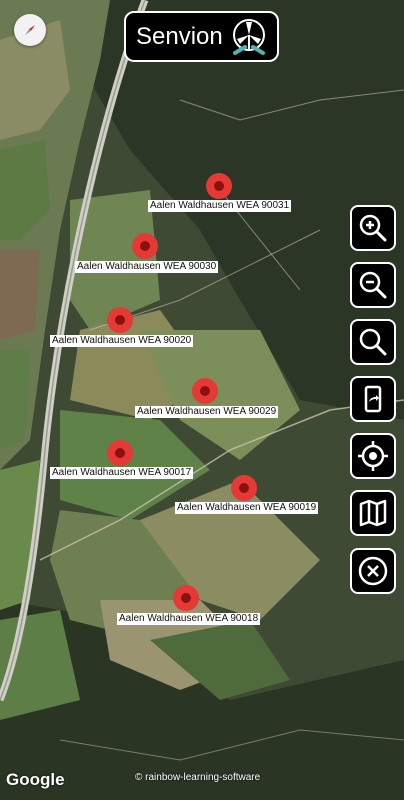 The width and height of the screenshot is (404, 800). I want to click on share-button, so click(373, 399).